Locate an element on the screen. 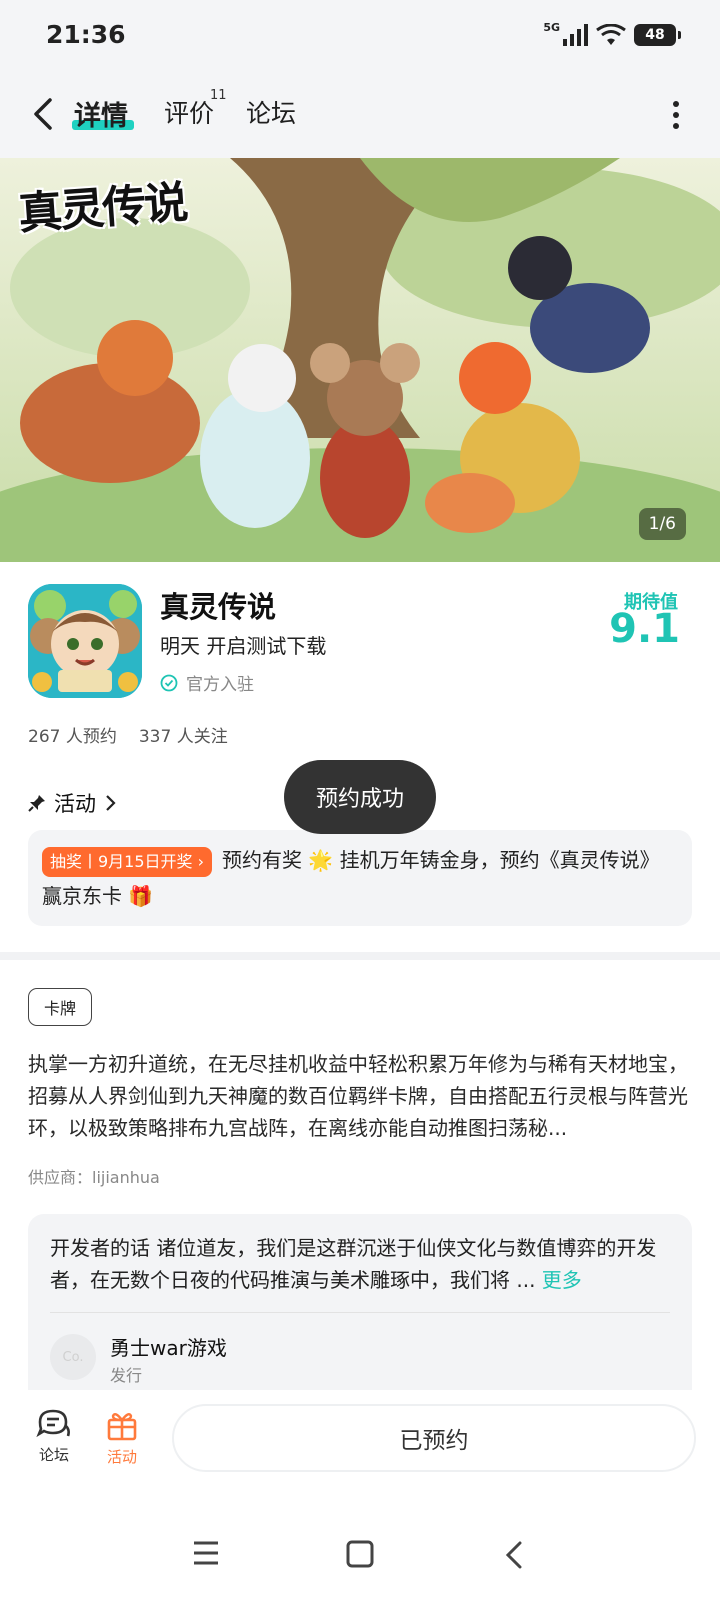  status-time: 21:36 is located at coordinates (86, 34).